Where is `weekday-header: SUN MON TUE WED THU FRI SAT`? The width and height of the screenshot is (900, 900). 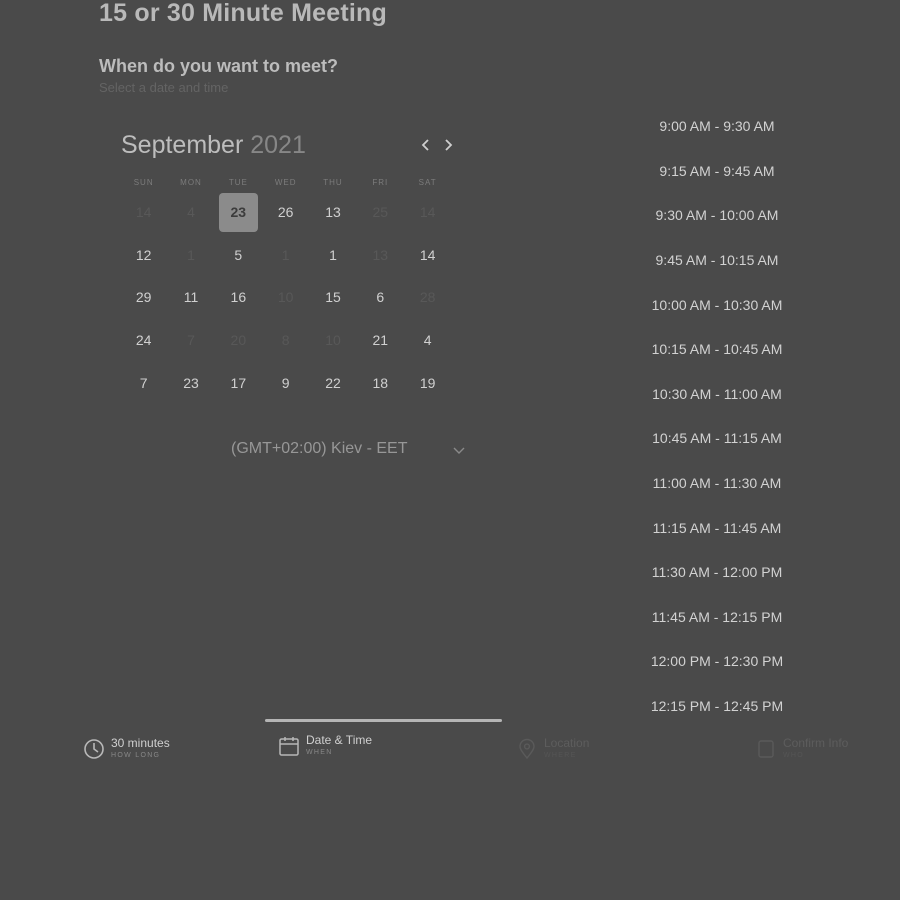 weekday-header: SUN MON TUE WED THU FRI SAT is located at coordinates (285, 182).